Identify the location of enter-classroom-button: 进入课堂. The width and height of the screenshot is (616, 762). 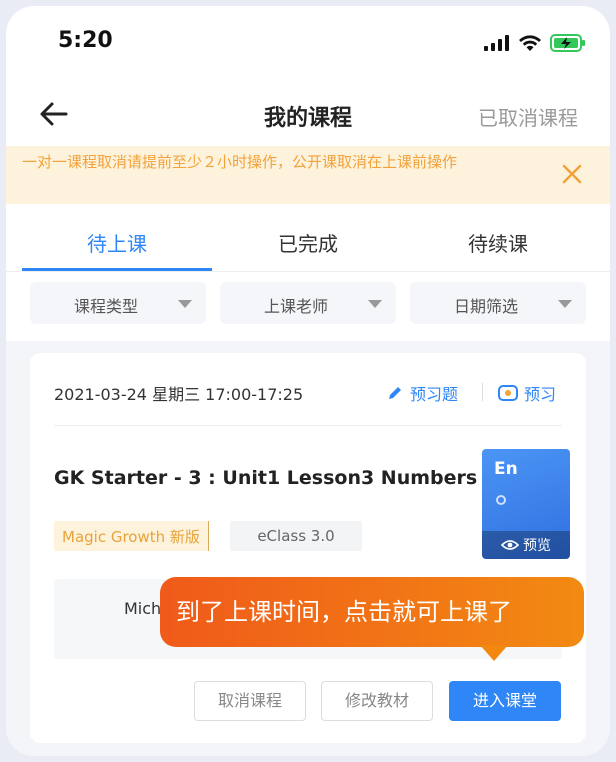
(505, 701).